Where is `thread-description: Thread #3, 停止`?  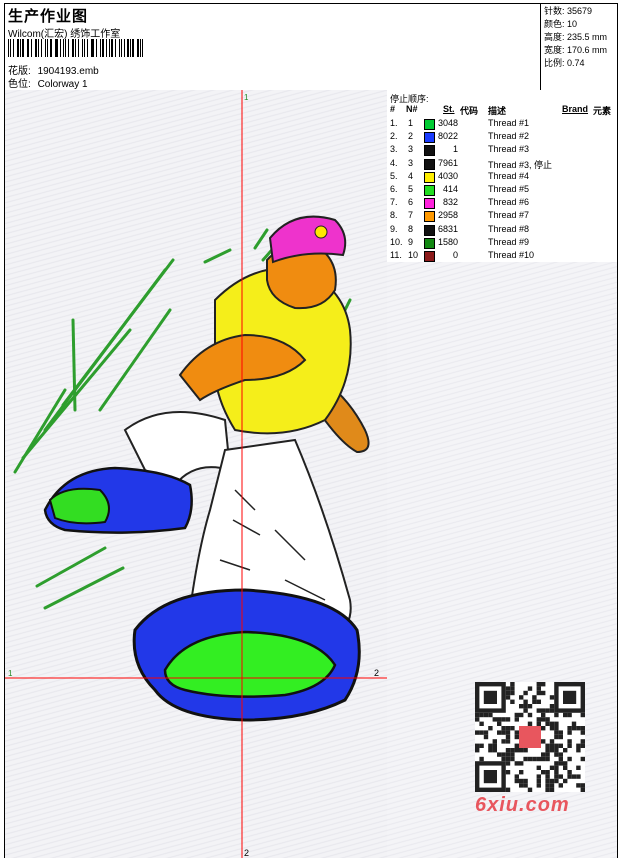
thread-description: Thread #3, 停止 is located at coordinates (520, 164).